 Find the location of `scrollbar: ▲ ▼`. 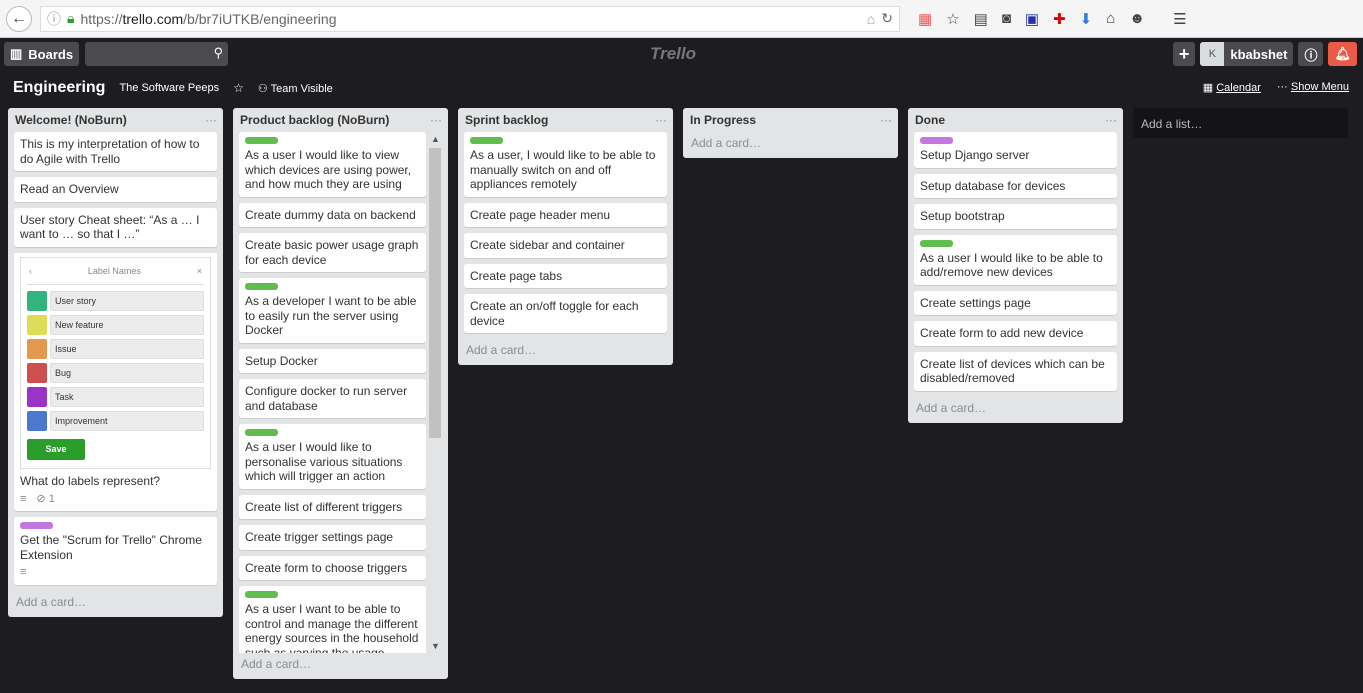

scrollbar: ▲ ▼ is located at coordinates (435, 392).